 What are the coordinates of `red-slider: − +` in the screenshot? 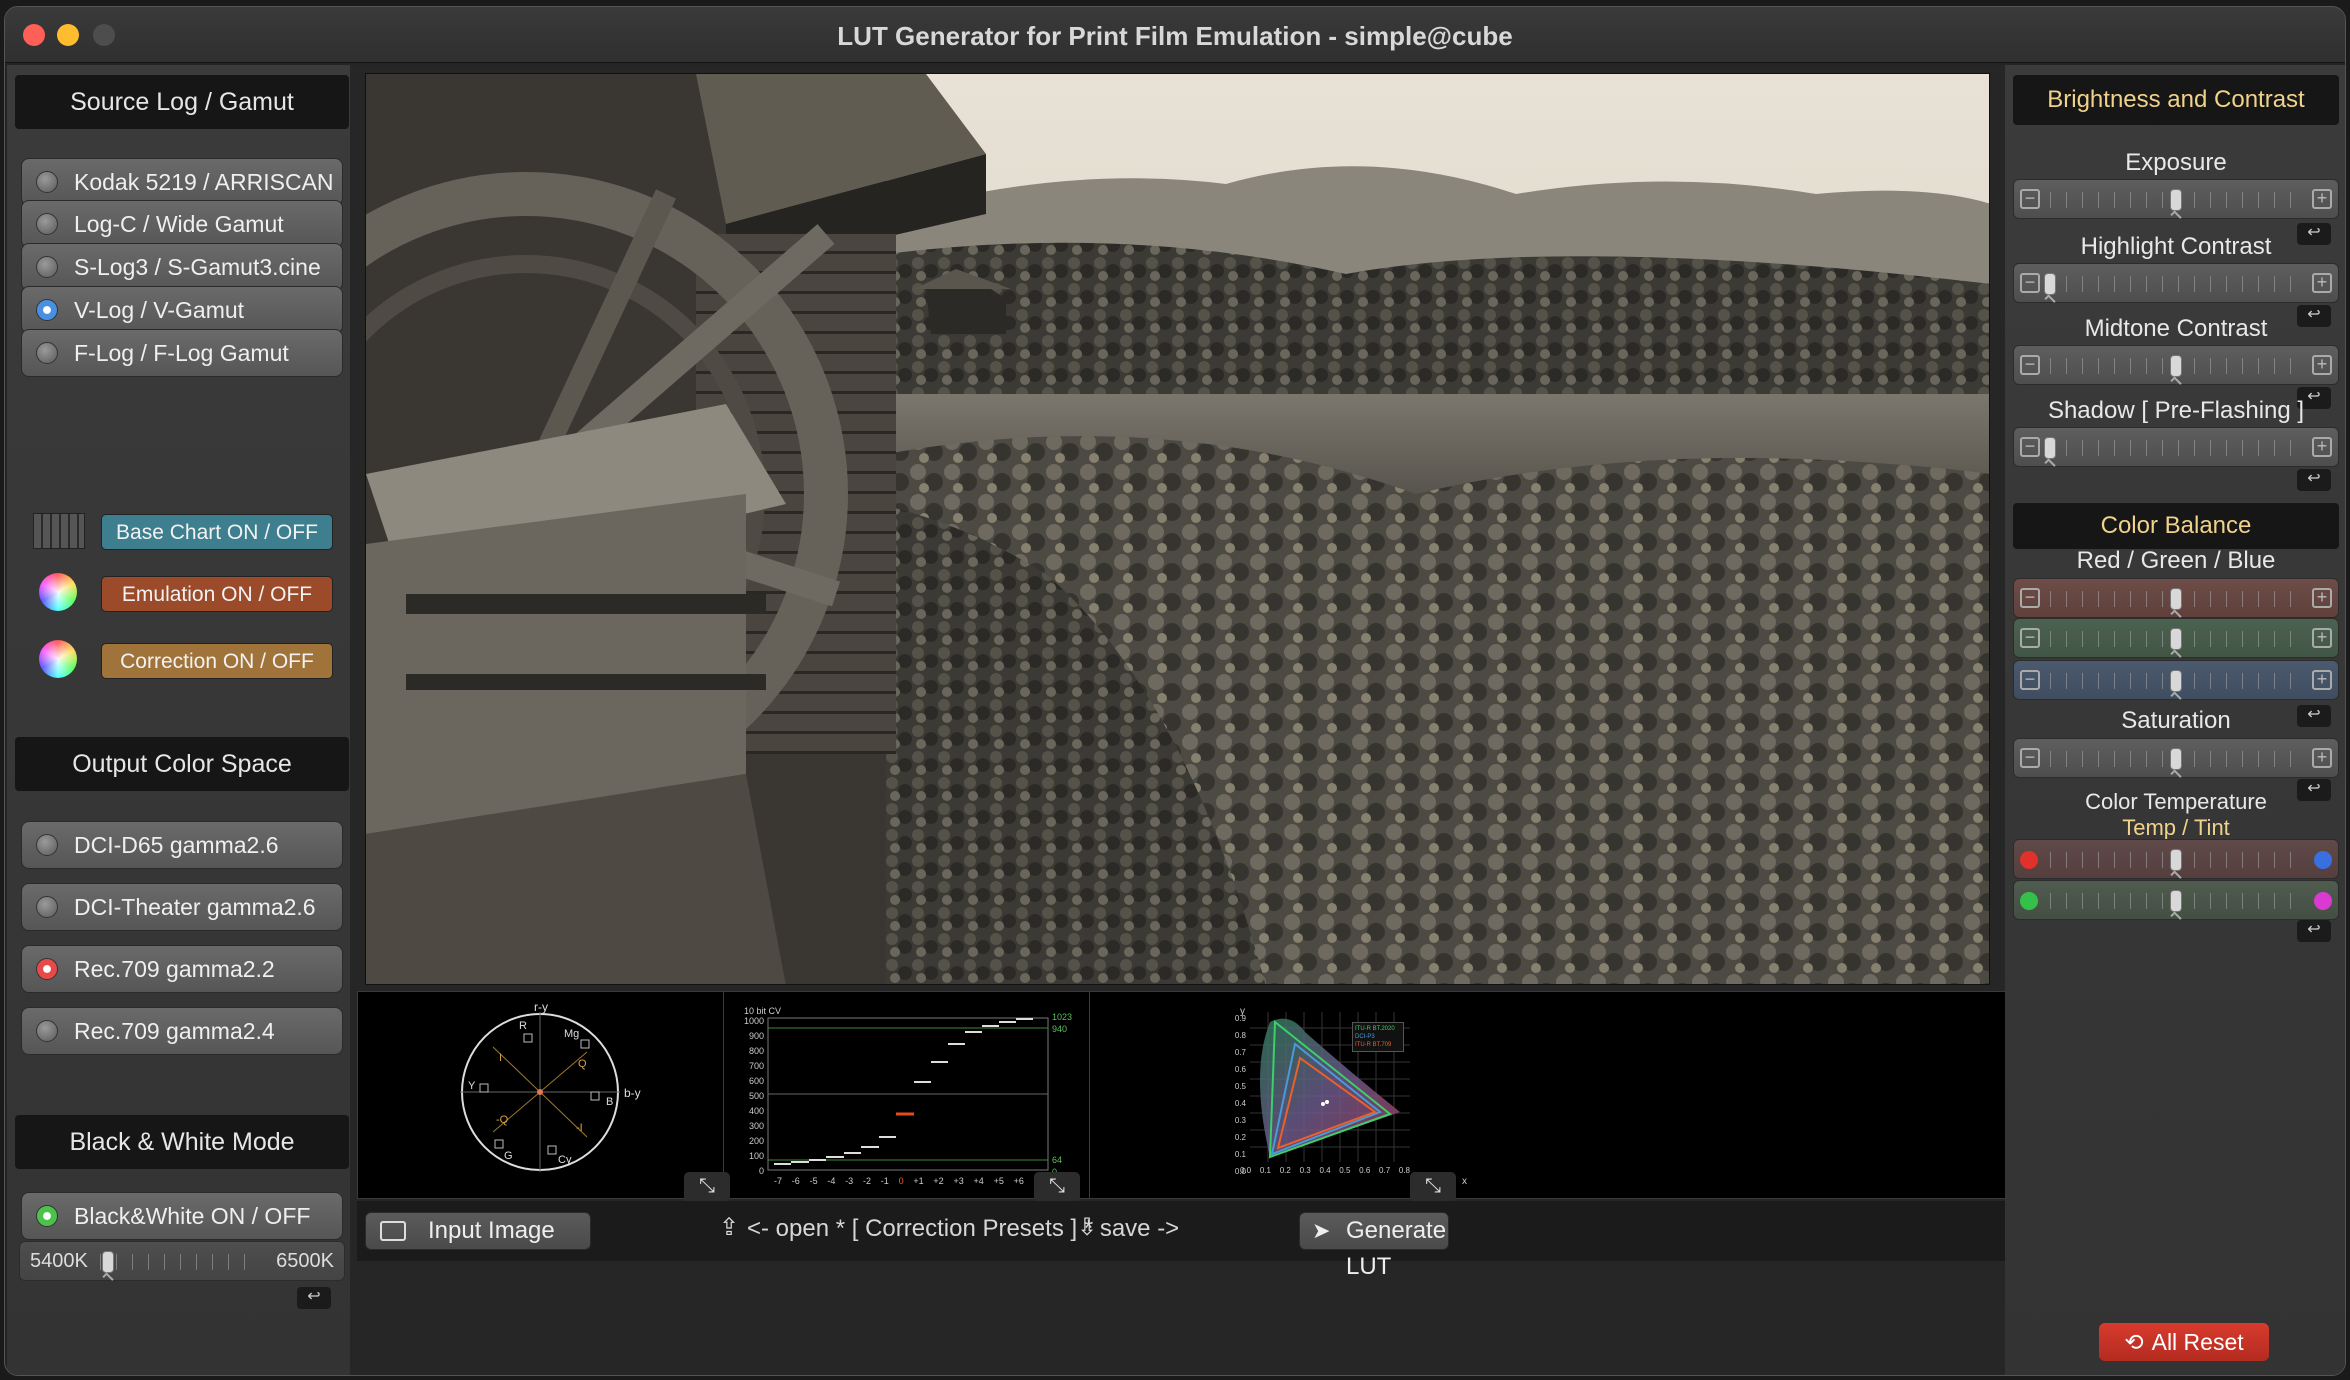 It's located at (2176, 599).